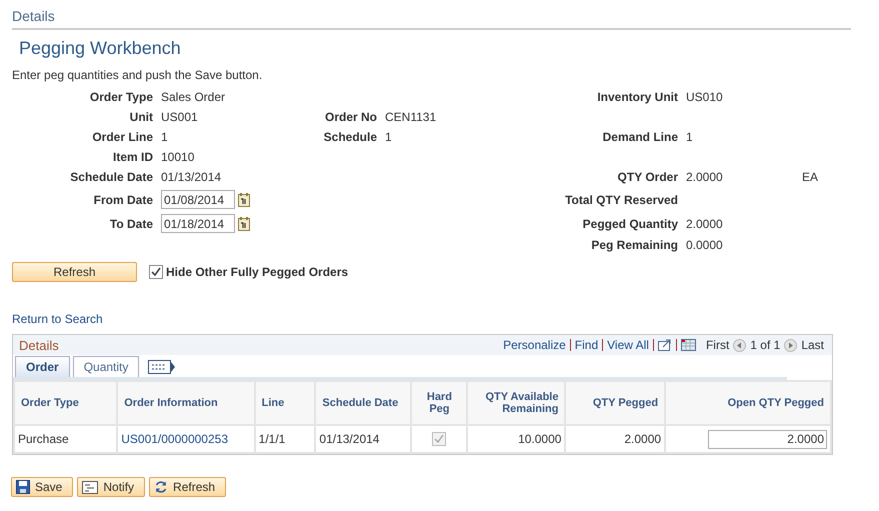 The height and width of the screenshot is (511, 879). What do you see at coordinates (122, 137) in the screenshot?
I see `field-label: Order Line` at bounding box center [122, 137].